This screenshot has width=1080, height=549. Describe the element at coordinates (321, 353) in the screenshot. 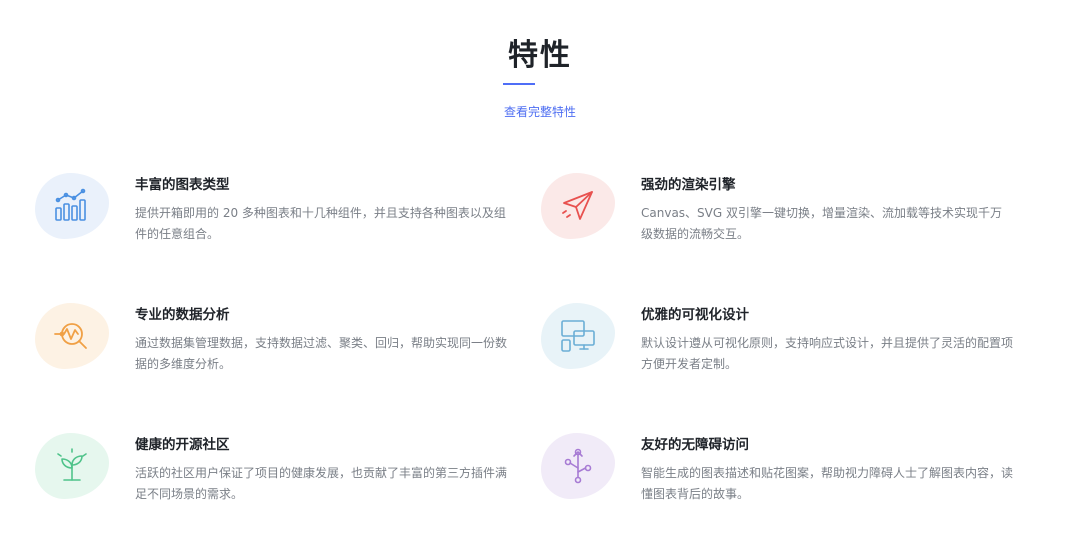

I see `feature-description: 通过数据集管理数据，支持数据过滤、聚类、回归，帮助实现同一份数据的多维度分析。` at that location.